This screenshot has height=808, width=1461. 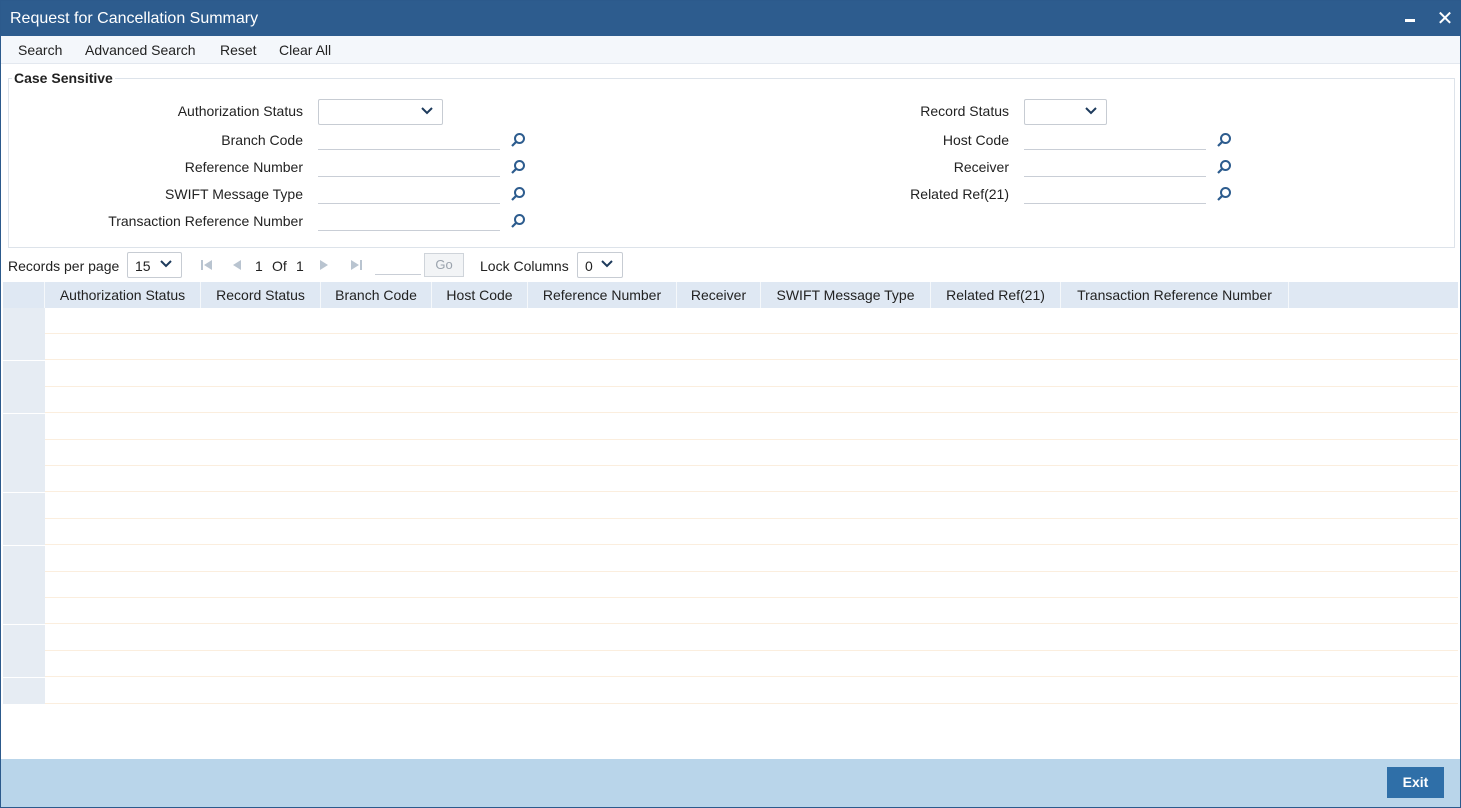 I want to click on receiver-search-icon, so click(x=1224, y=167).